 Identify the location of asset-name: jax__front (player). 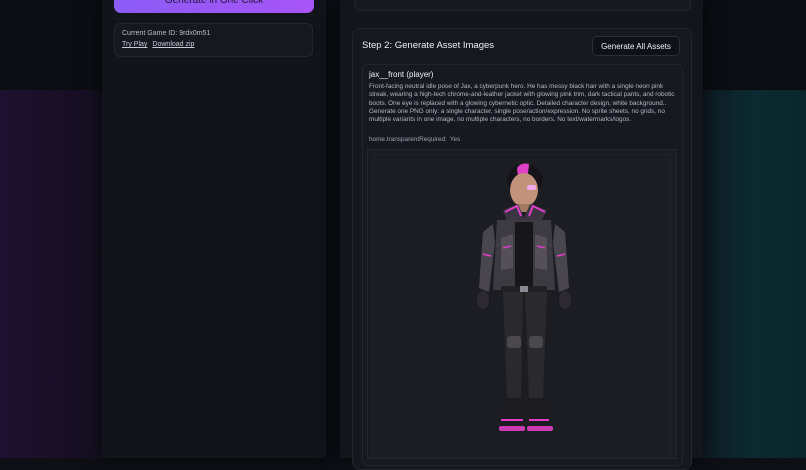
(401, 74).